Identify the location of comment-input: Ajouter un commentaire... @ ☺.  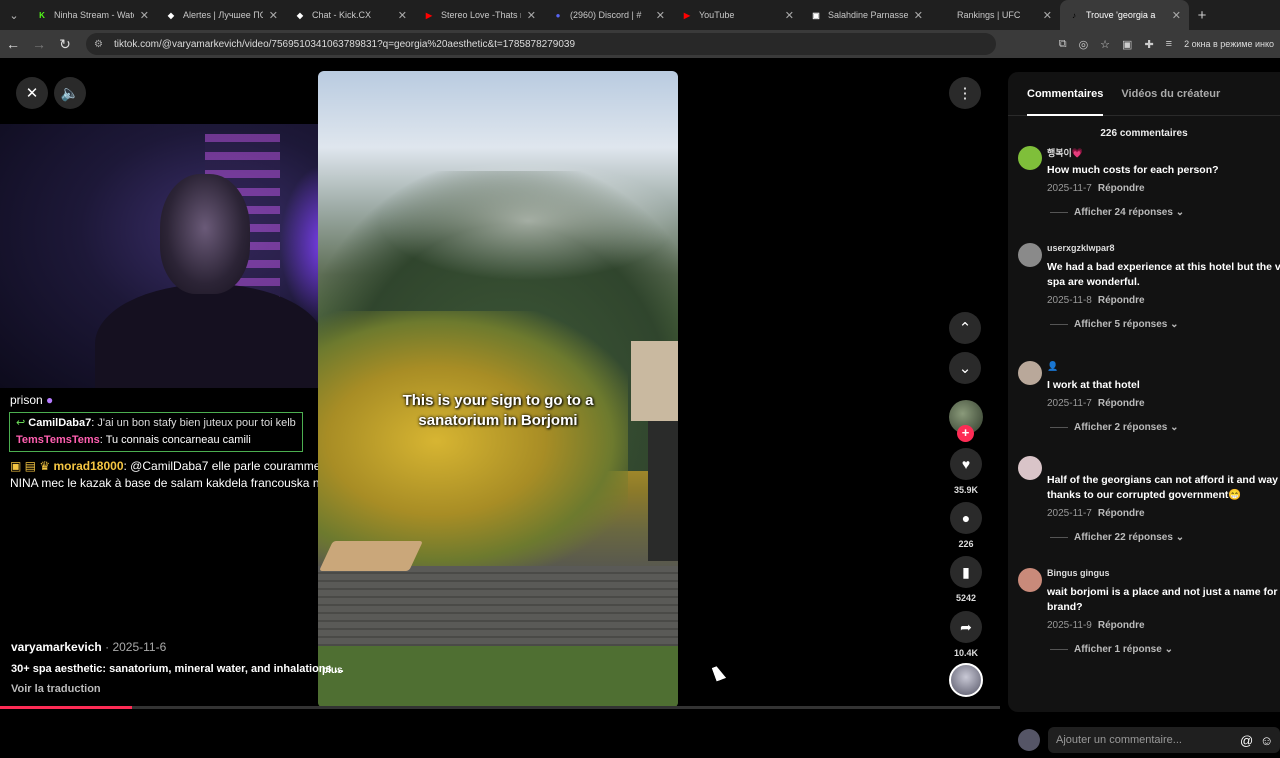
(1164, 740).